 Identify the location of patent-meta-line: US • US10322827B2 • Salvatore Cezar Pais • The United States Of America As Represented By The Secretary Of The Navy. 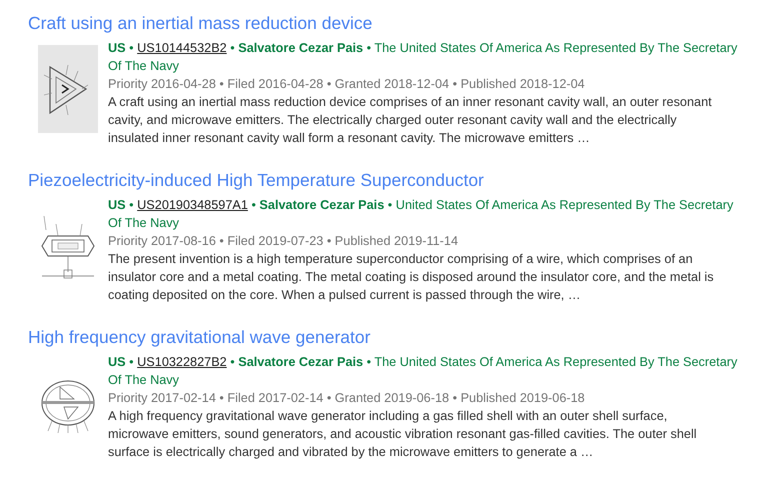
(423, 371).